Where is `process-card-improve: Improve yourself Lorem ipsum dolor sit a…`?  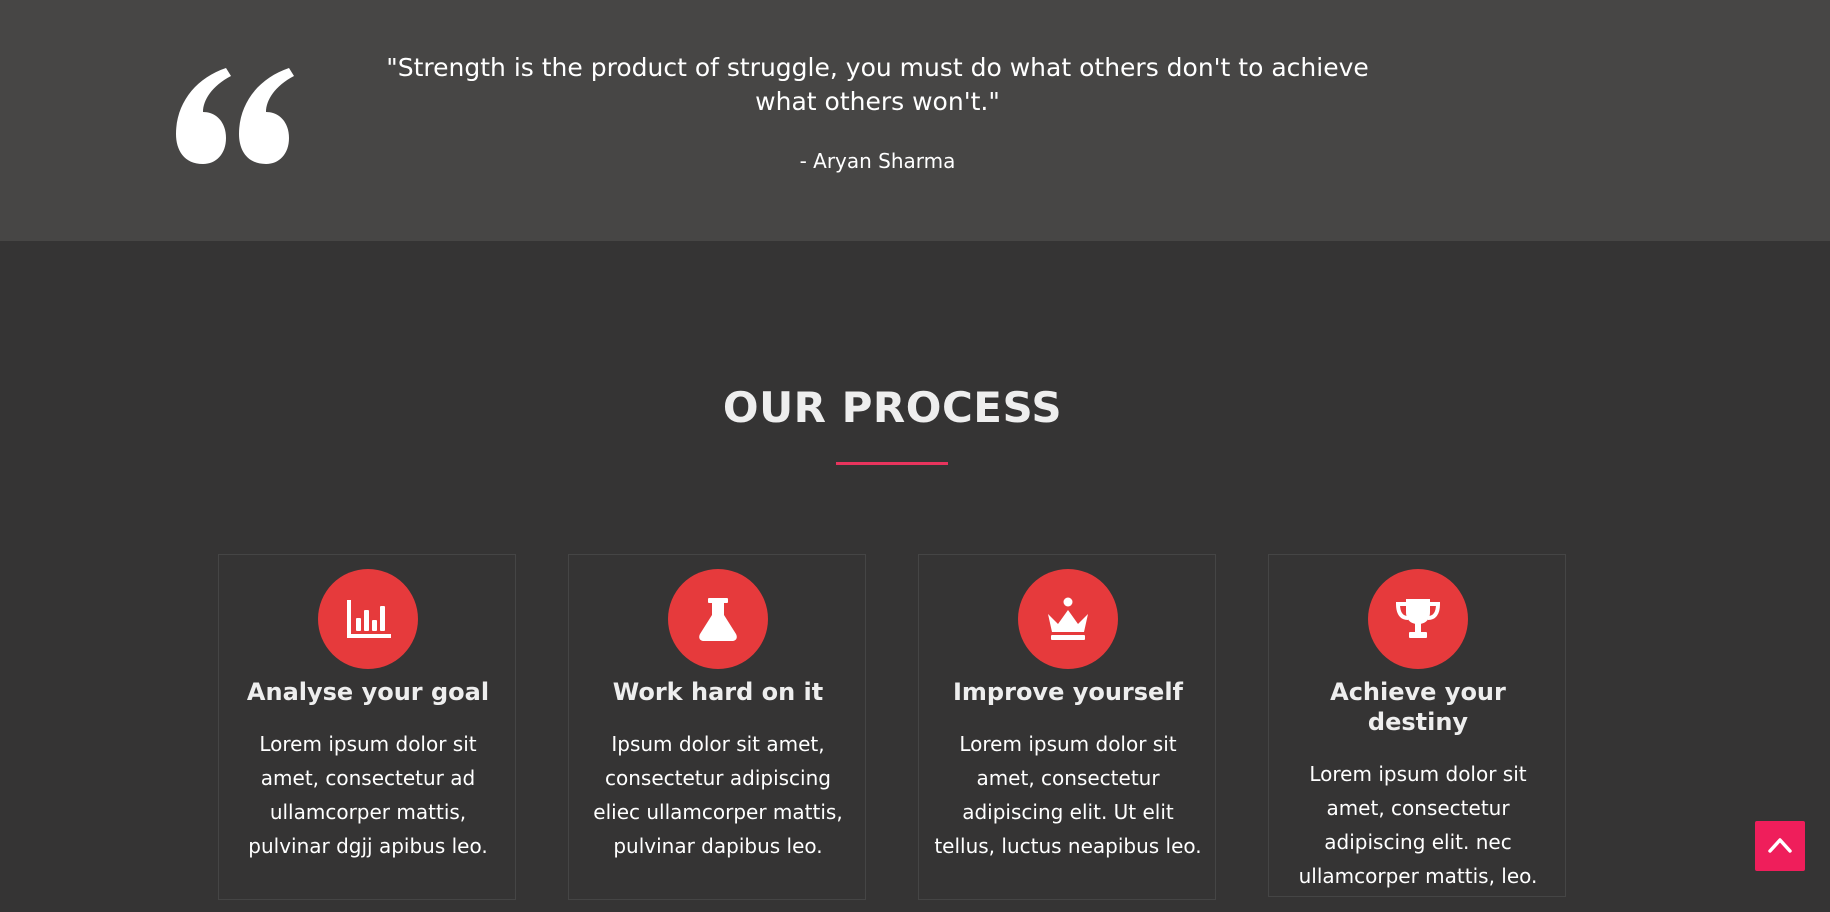 process-card-improve: Improve yourself Lorem ipsum dolor sit a… is located at coordinates (1067, 727).